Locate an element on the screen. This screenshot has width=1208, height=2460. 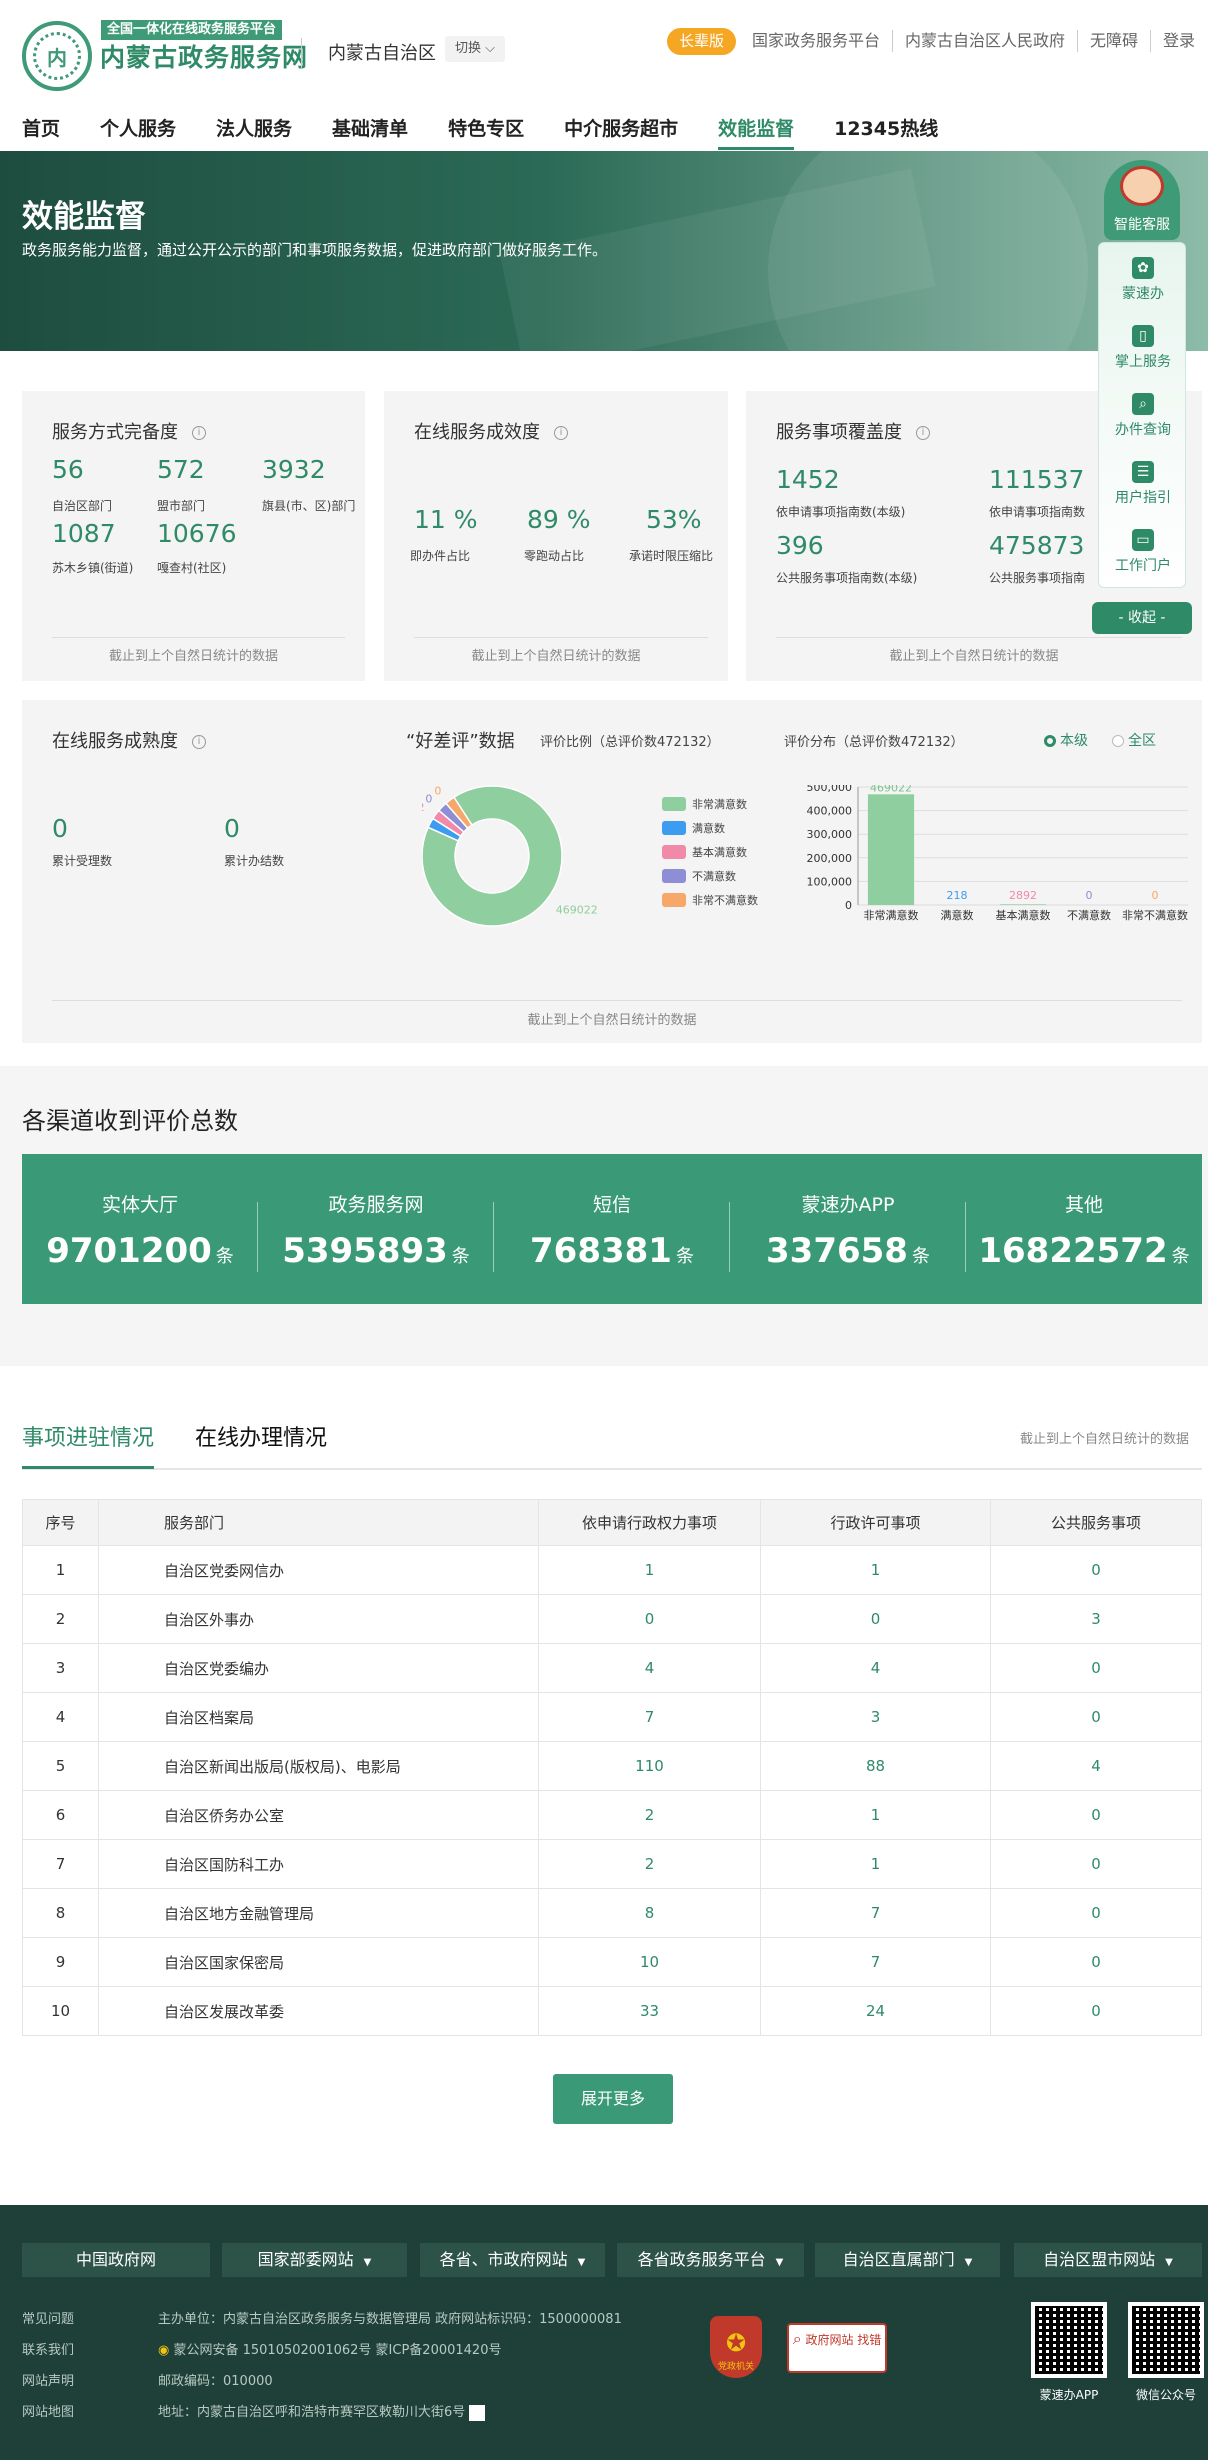
login-link: 登录 is located at coordinates (1173, 41).